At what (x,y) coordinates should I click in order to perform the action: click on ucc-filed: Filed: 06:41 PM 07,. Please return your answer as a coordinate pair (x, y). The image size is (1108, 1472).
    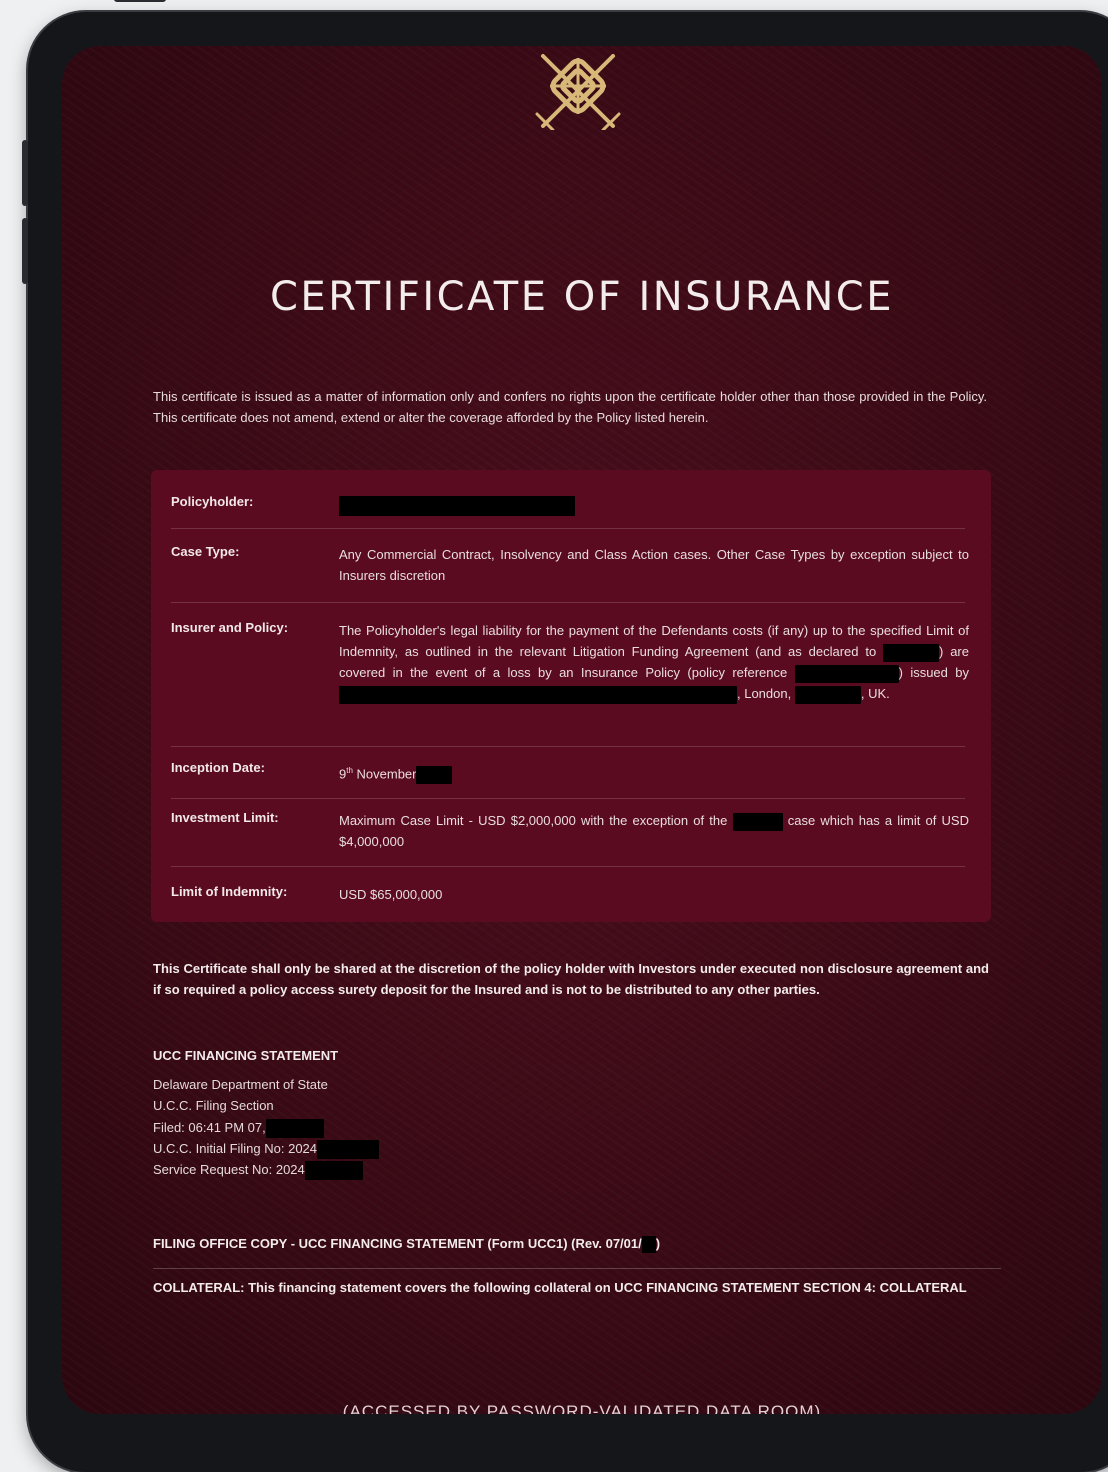
    Looking at the image, I should click on (238, 1128).